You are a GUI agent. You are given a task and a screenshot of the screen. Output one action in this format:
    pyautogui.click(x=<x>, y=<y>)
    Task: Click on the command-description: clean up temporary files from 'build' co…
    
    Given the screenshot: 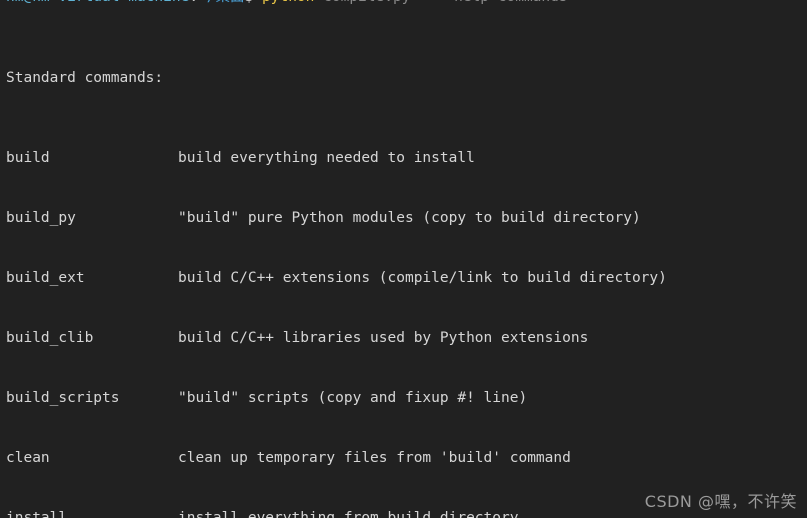 What is the action you would take?
    pyautogui.click(x=374, y=458)
    